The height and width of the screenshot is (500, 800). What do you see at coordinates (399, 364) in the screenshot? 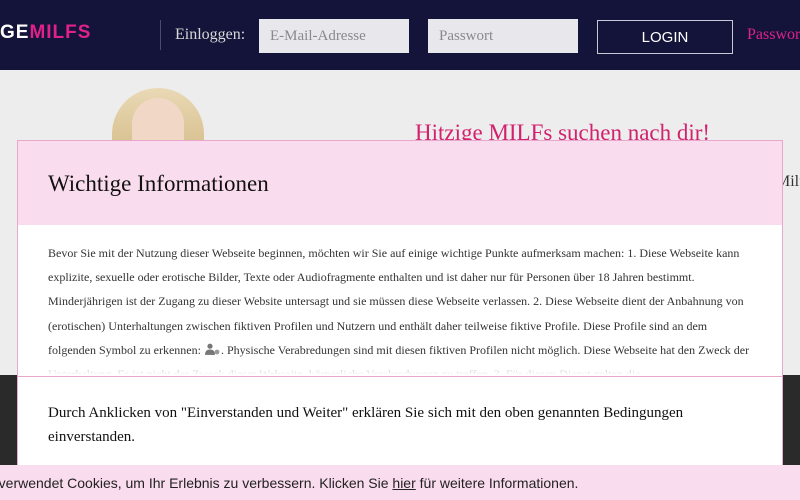
I see `scroll-fade` at bounding box center [399, 364].